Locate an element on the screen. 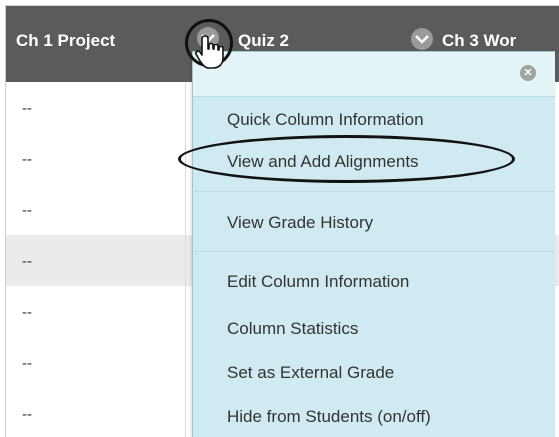 The width and height of the screenshot is (559, 437). column-divider is located at coordinates (185, 259).